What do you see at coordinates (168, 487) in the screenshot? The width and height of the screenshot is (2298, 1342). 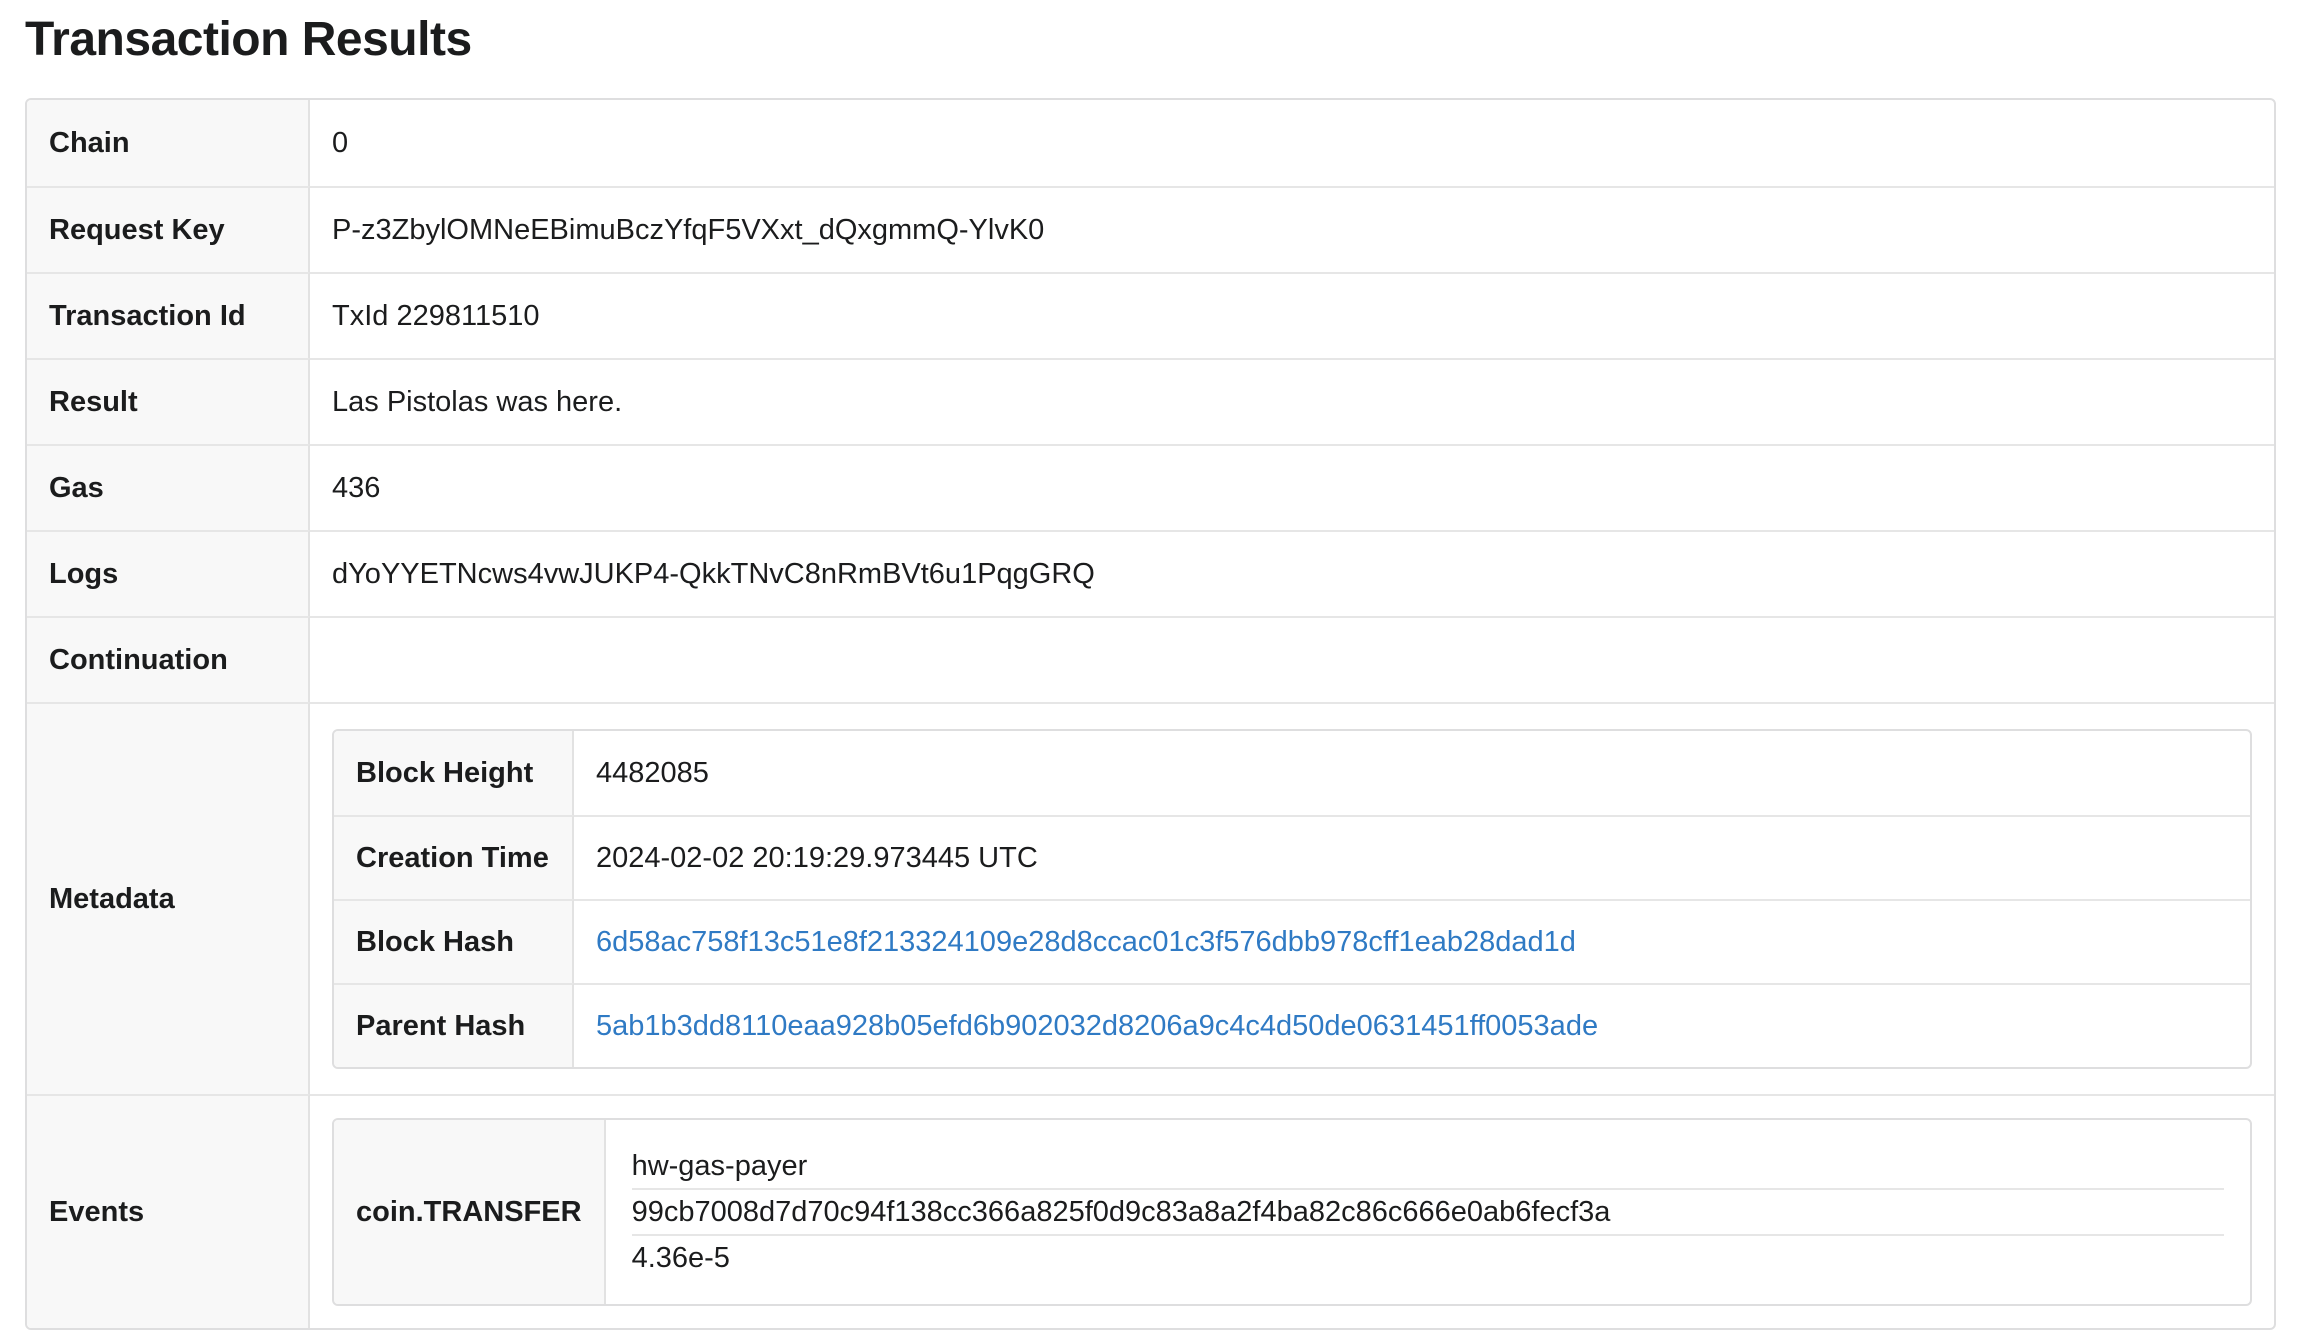 I see `row-label: Gas` at bounding box center [168, 487].